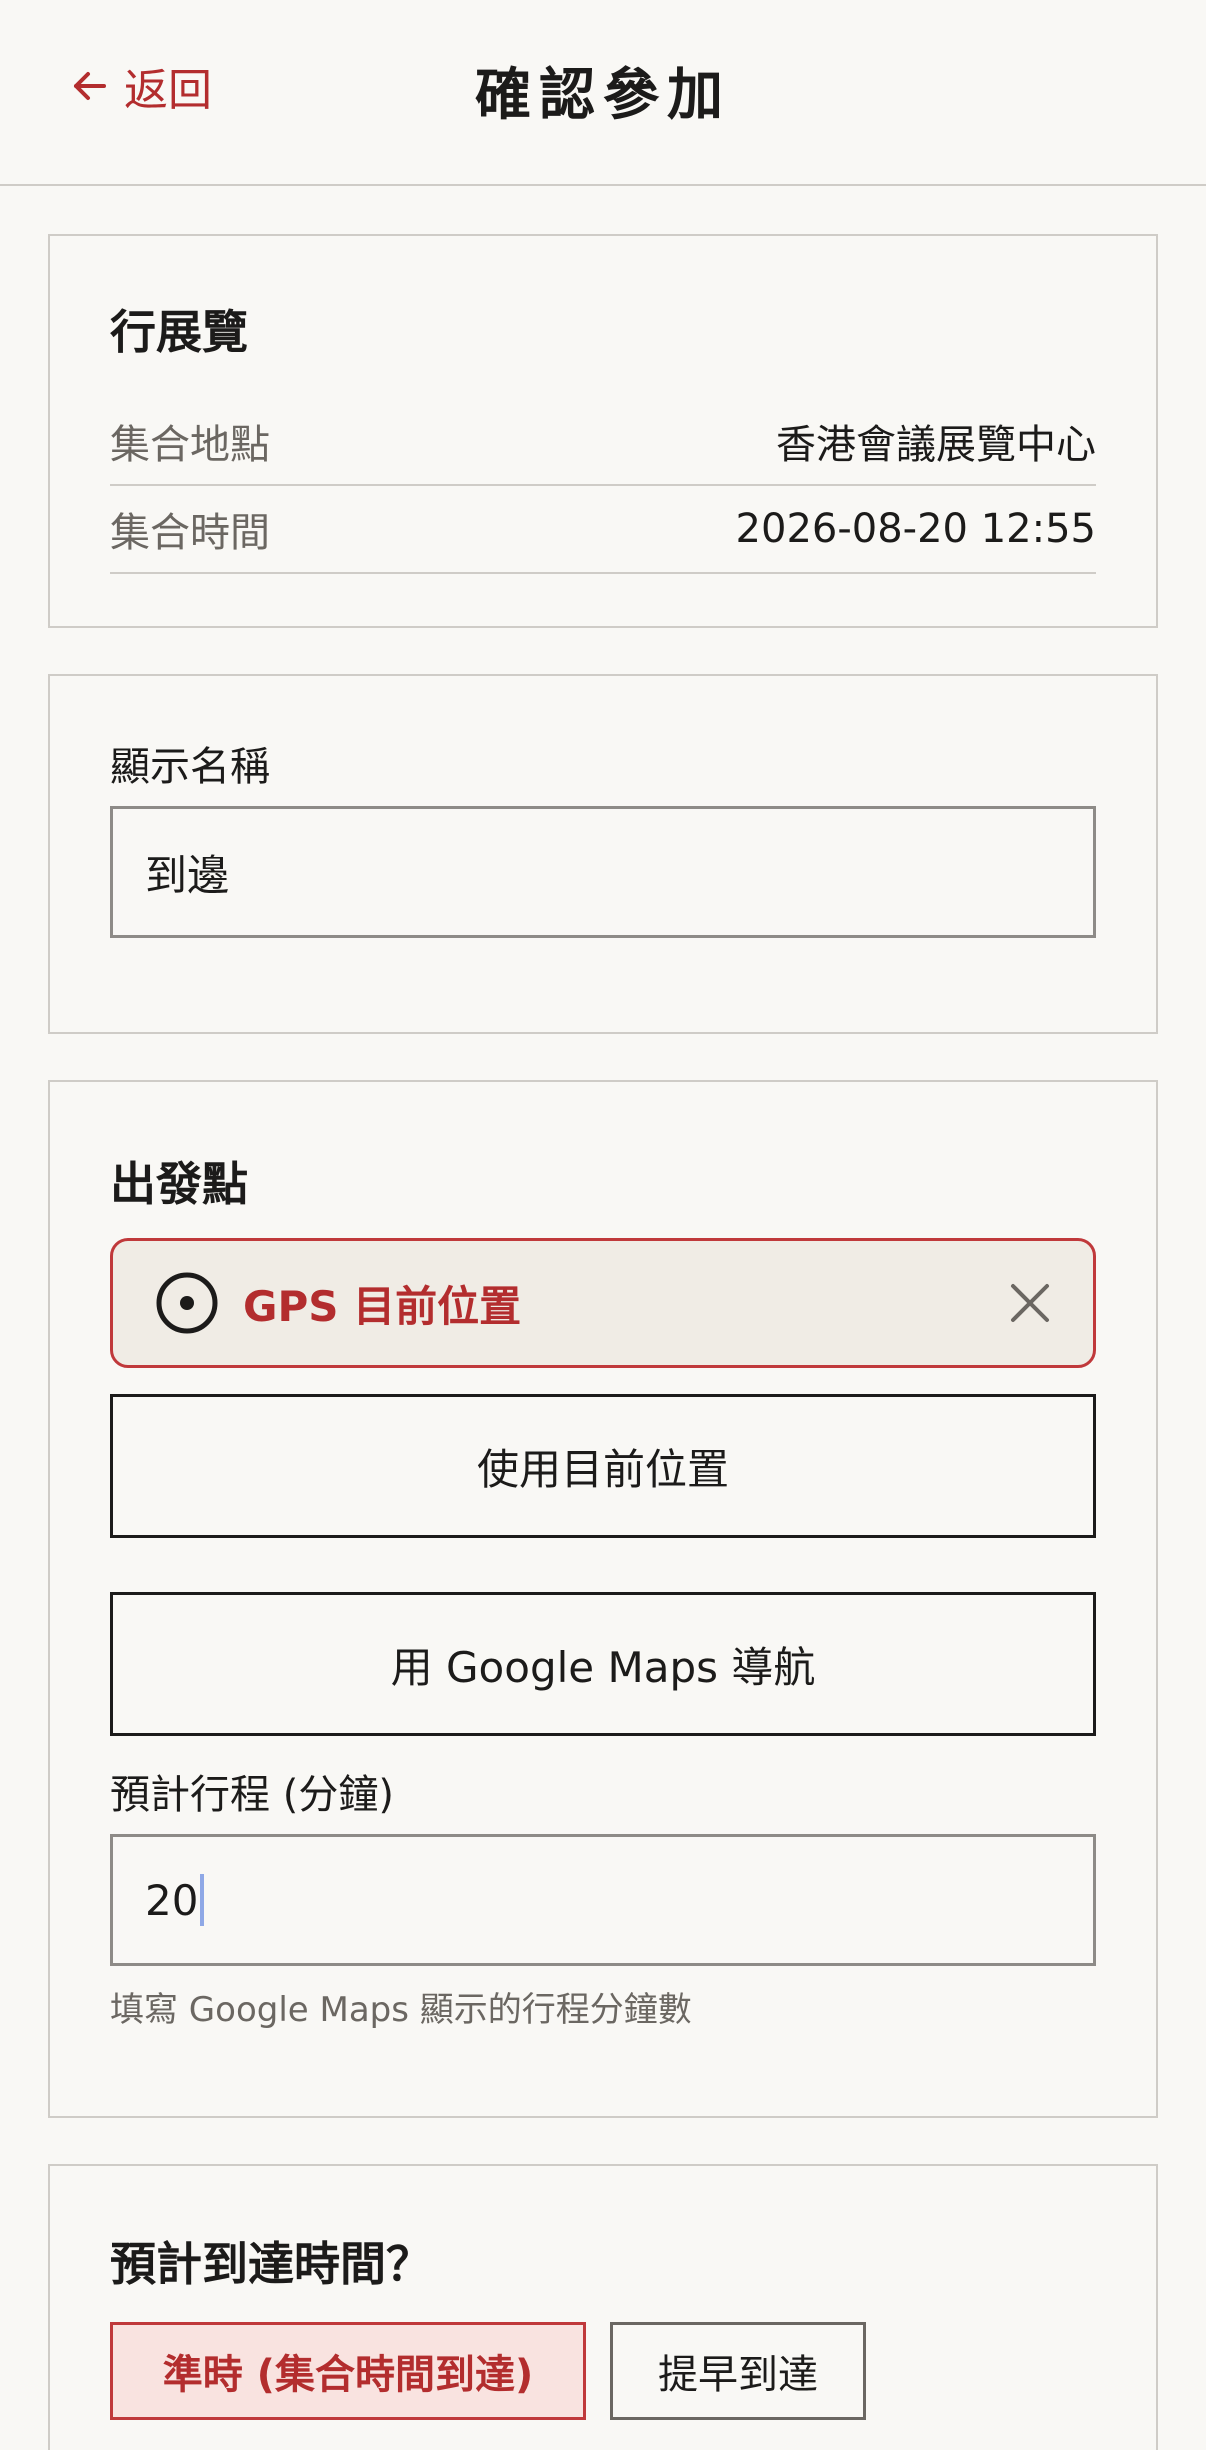  Describe the element at coordinates (915, 529) in the screenshot. I see `meeting-time-value: 2026-08-20 12:55` at that location.